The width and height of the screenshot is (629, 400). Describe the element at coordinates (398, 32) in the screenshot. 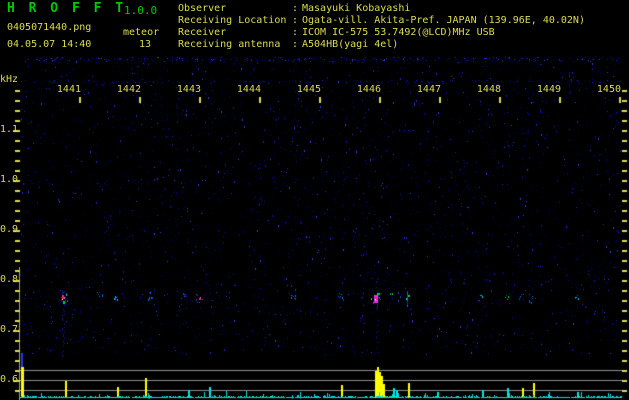

I see `receiver-value: ICOM IC-575 53.7492(@LCD)MHz USB` at that location.